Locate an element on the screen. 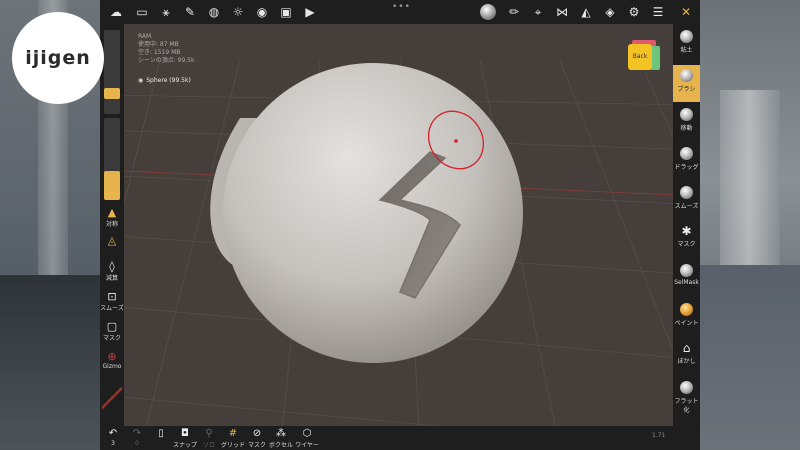  mask-toggle: ▢ マスク is located at coordinates (112, 331).